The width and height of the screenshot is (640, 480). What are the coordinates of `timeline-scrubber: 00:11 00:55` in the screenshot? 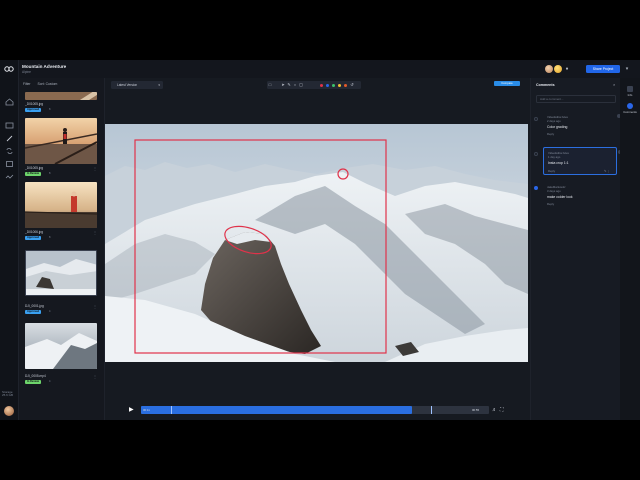 It's located at (315, 410).